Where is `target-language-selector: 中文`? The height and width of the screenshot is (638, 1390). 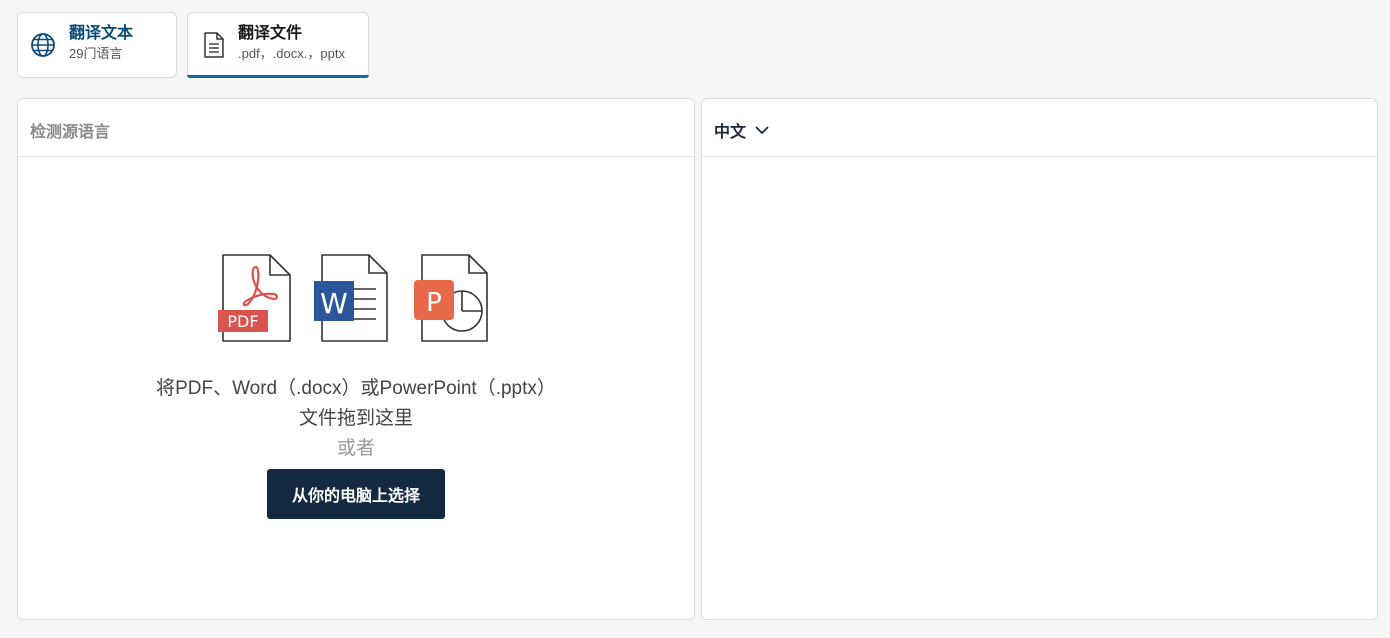 target-language-selector: 中文 is located at coordinates (742, 130).